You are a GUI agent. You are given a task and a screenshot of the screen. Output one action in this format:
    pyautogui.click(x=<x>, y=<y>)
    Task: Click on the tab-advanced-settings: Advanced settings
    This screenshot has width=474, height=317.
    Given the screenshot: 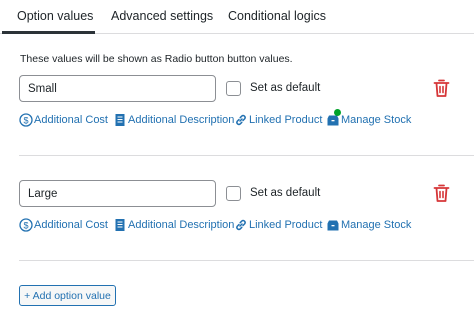 What is the action you would take?
    pyautogui.click(x=162, y=16)
    